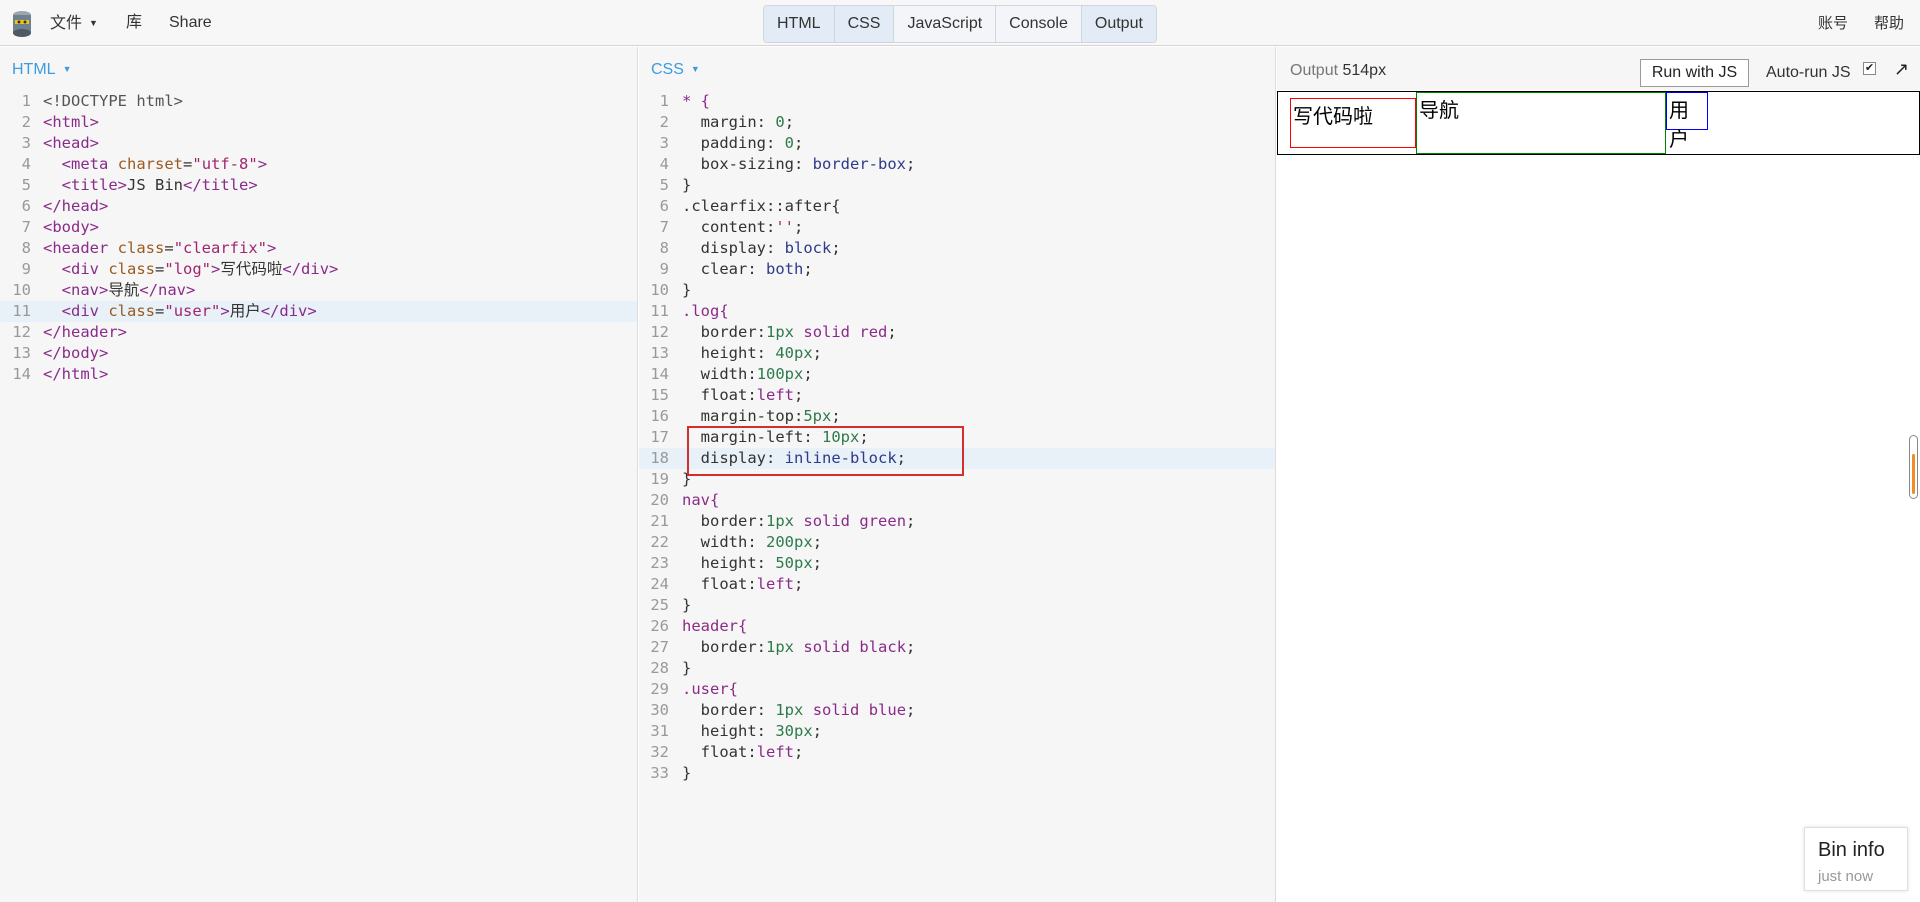 This screenshot has height=902, width=1920. What do you see at coordinates (1851, 850) in the screenshot?
I see `bin-info-title: Bin info` at bounding box center [1851, 850].